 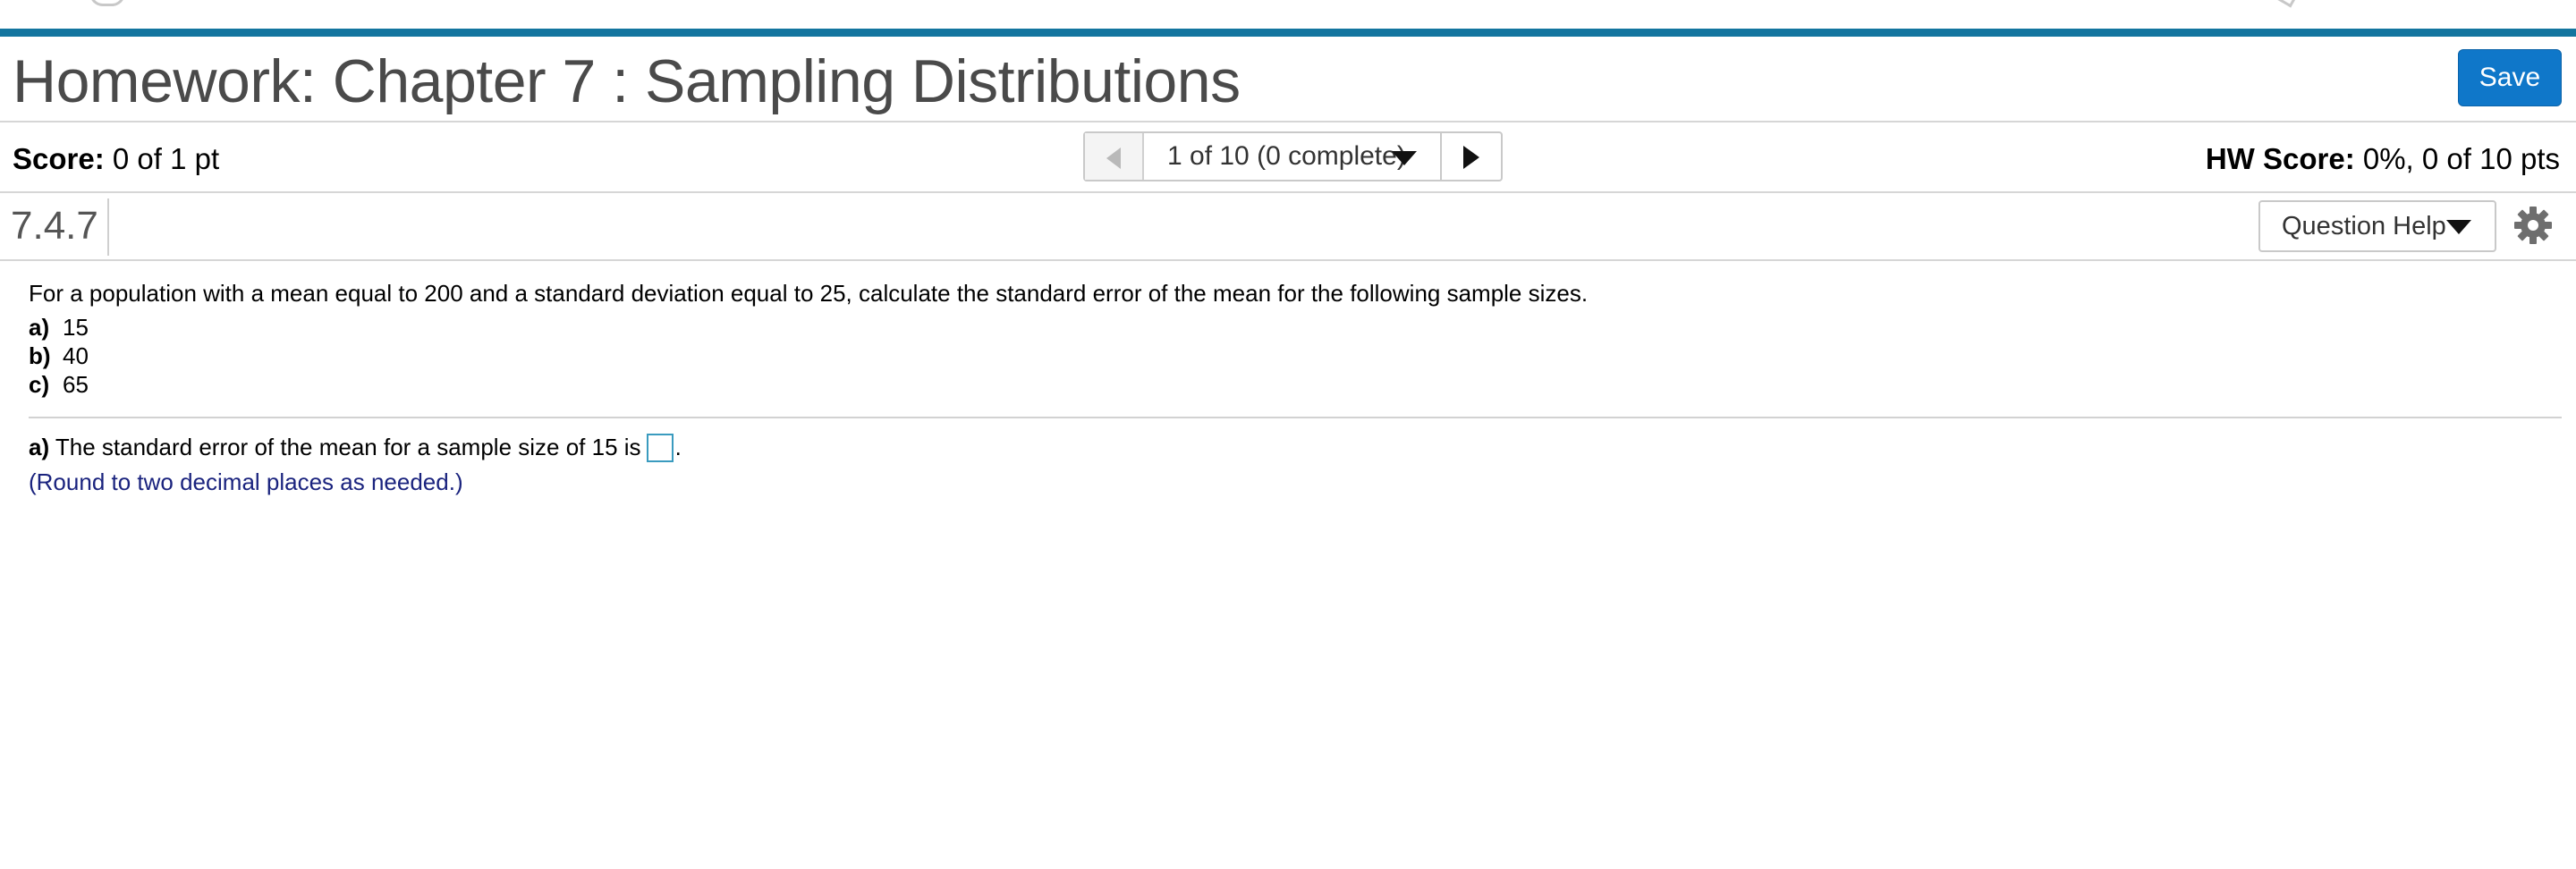 I want to click on part-value: 40, so click(x=76, y=355).